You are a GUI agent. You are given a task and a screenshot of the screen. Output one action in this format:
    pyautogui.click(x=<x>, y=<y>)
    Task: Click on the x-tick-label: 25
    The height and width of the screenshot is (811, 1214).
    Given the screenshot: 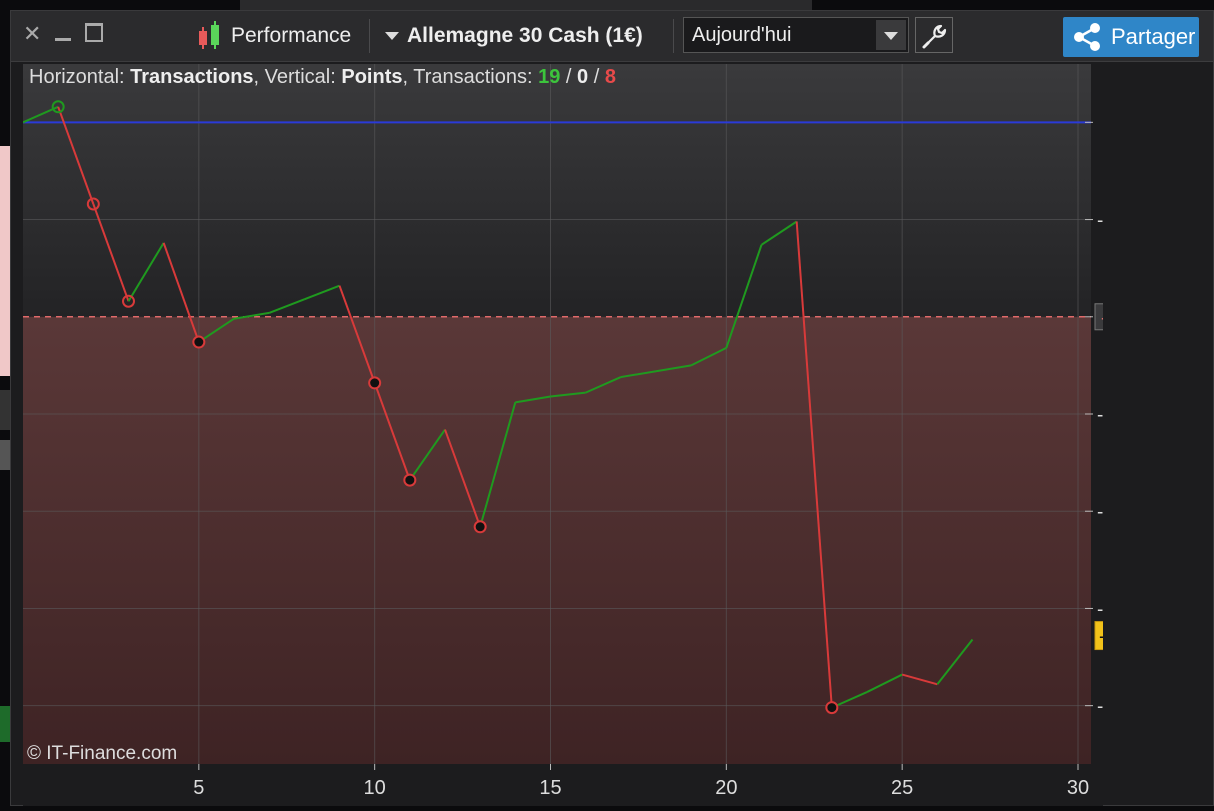 What is the action you would take?
    pyautogui.click(x=902, y=788)
    